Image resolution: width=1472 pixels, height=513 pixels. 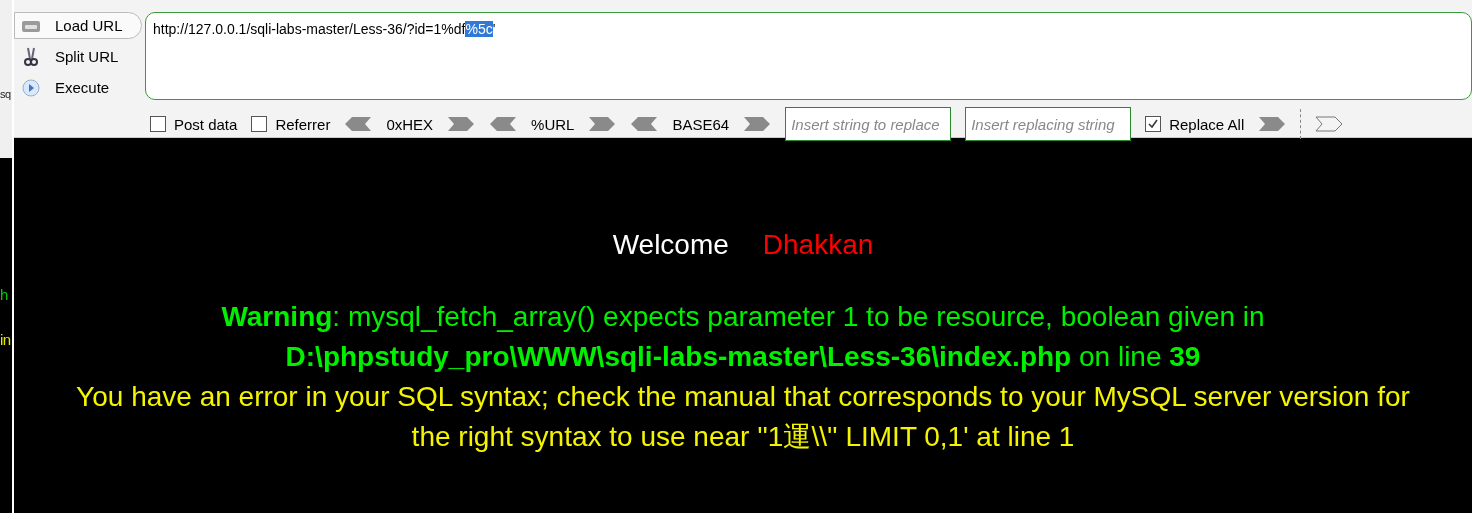 I want to click on warning-message: Warning: mysql_fetch_array() expects parameter 1 to be resource, boolean given in D:\phpstudy_pro\WWW\sqli-labs-master\Less-36\index.php on line 39, so click(x=743, y=337).